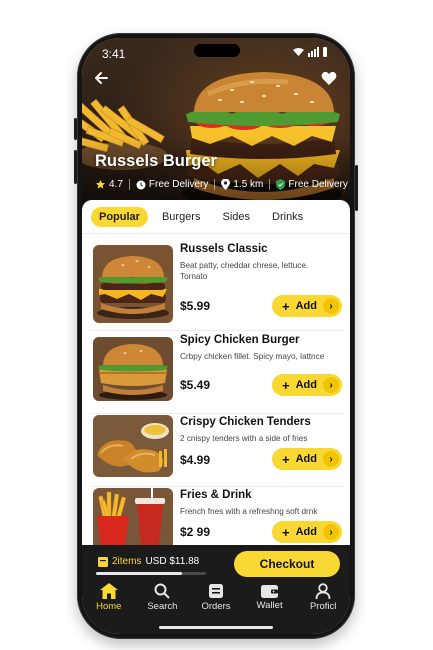  Describe the element at coordinates (178, 184) in the screenshot. I see `delivery-label: Free Delivery` at that location.